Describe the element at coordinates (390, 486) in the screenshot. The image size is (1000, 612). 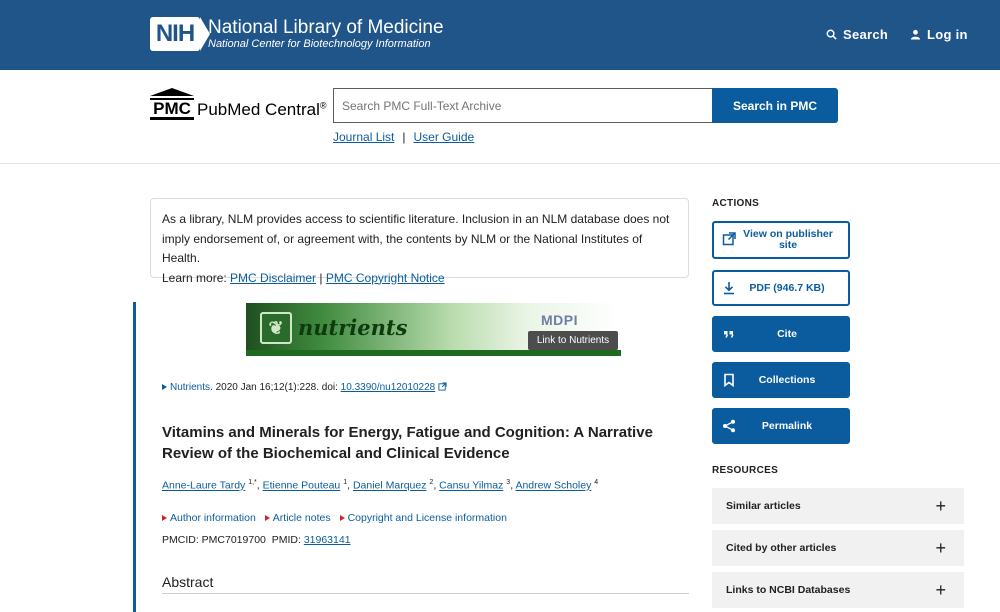
I see `author-link: Daniel Marquez` at that location.